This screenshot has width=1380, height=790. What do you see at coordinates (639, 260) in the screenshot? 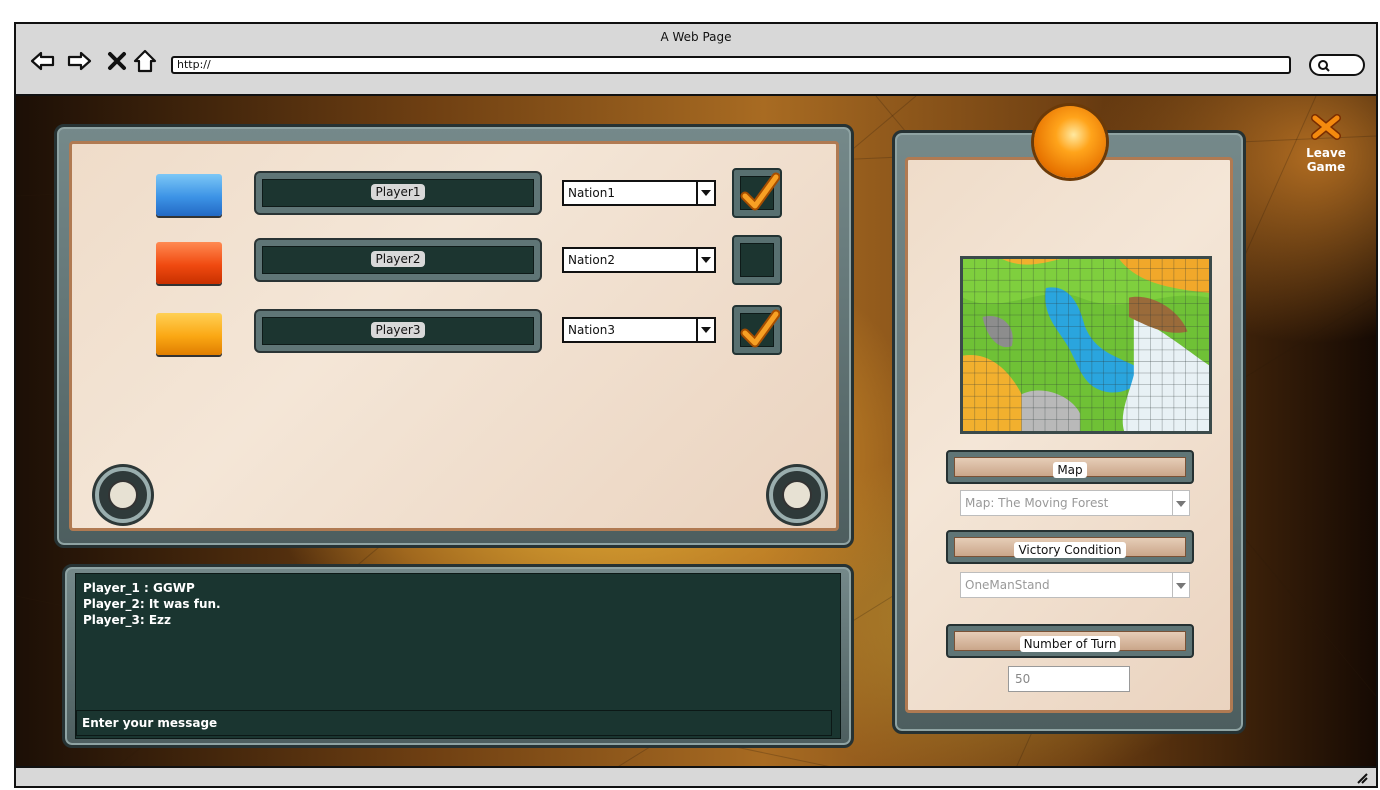
I see `nation-select: Nation2` at bounding box center [639, 260].